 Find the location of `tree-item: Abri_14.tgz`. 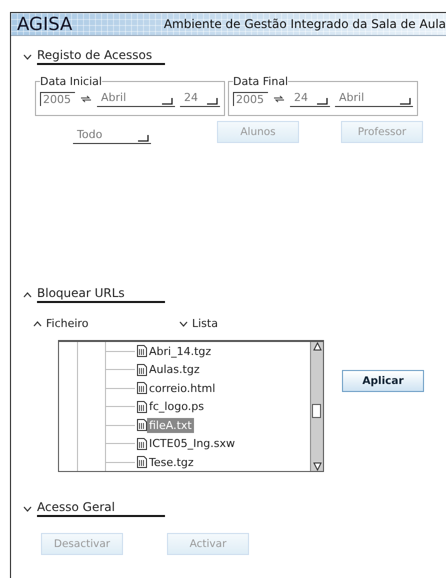

tree-item: Abri_14.tgz is located at coordinates (180, 351).